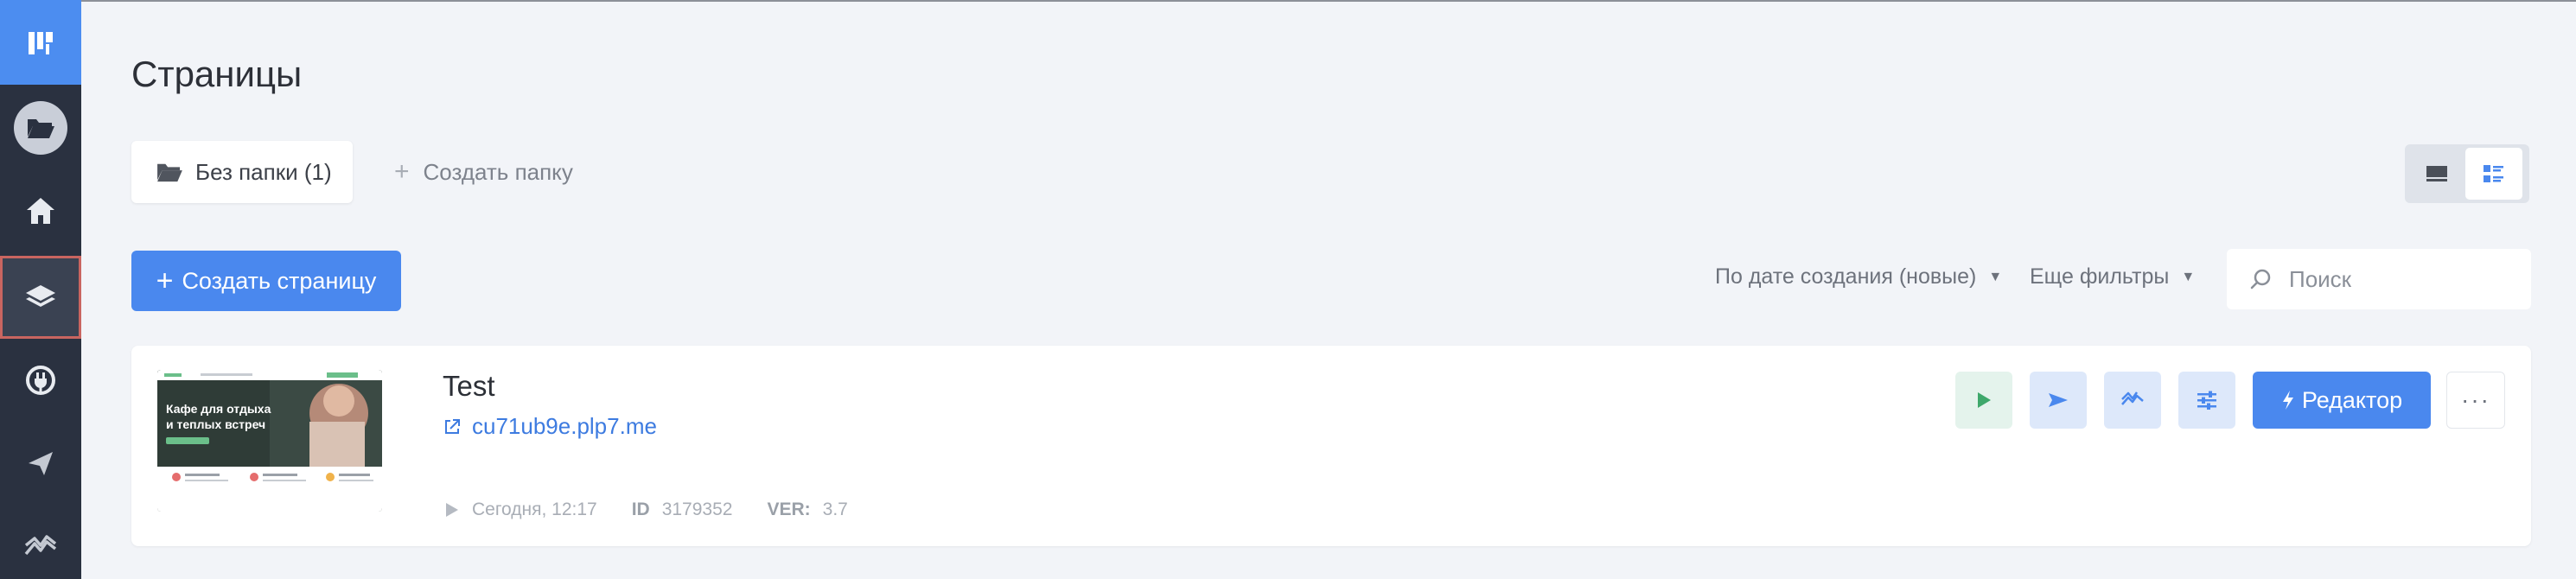  Describe the element at coordinates (564, 426) in the screenshot. I see `page-domain: cu71ub9e.plp7.me` at that location.